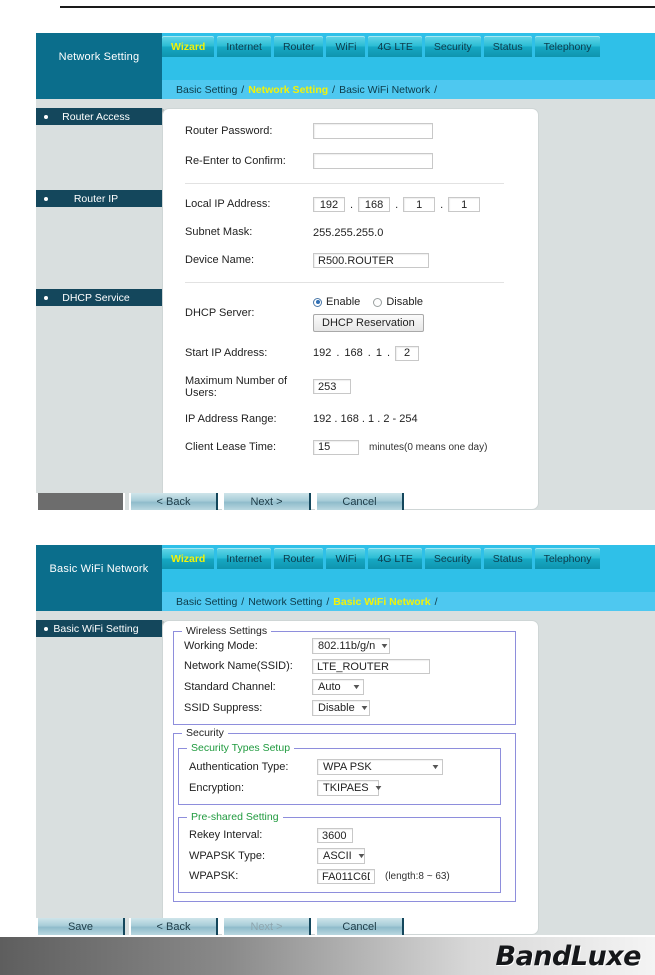 This screenshot has width=655, height=975. Describe the element at coordinates (380, 767) in the screenshot. I see `authentication-type-select: WPA PSK ▼` at that location.